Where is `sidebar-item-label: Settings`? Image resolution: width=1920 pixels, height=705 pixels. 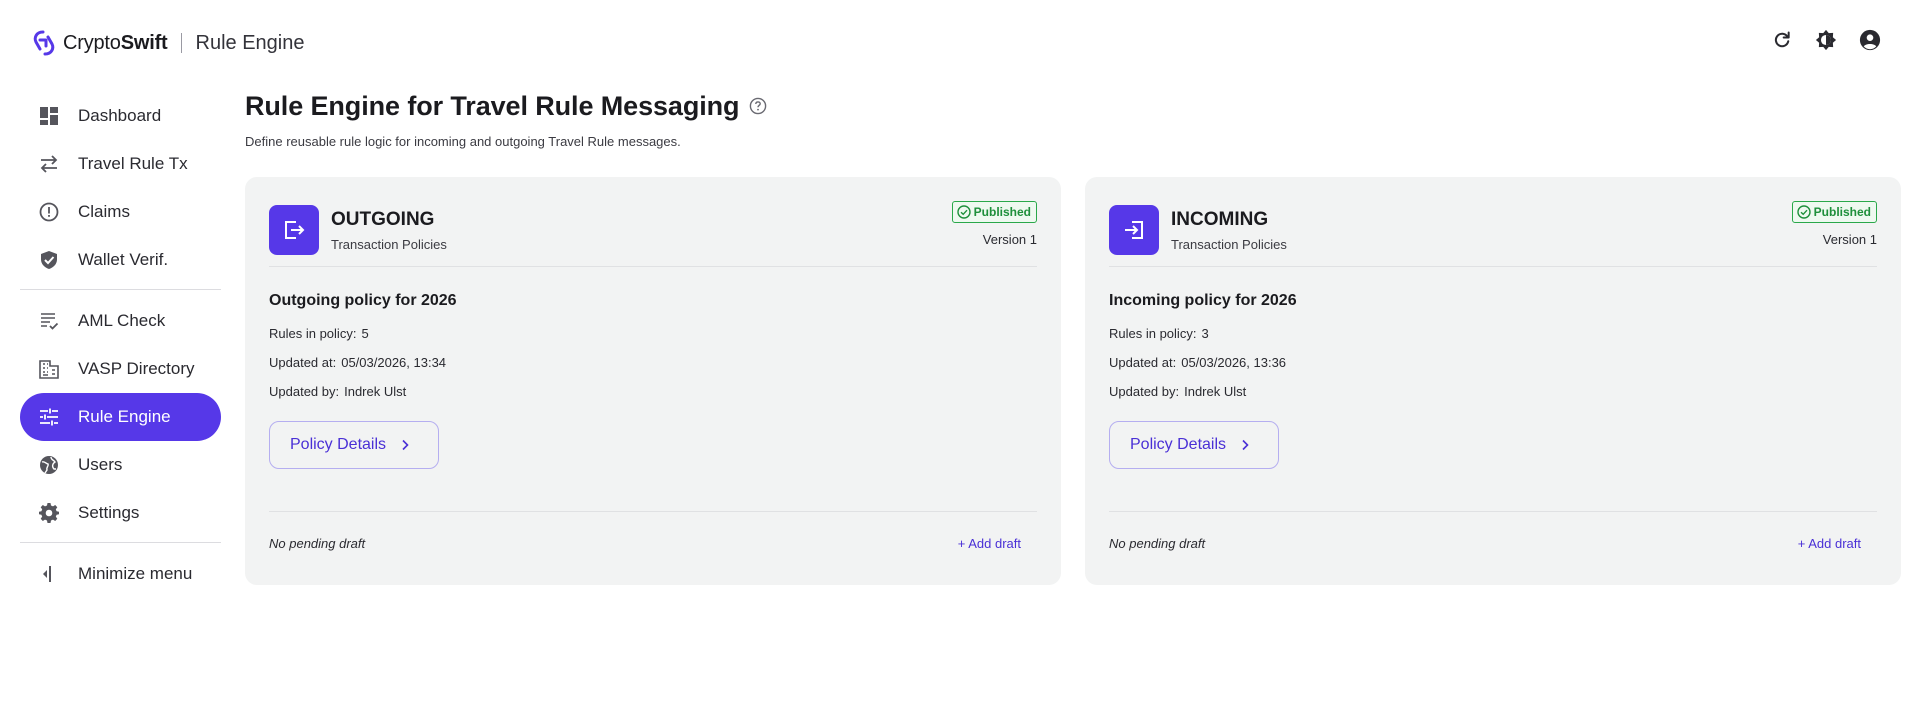
sidebar-item-label: Settings is located at coordinates (109, 512).